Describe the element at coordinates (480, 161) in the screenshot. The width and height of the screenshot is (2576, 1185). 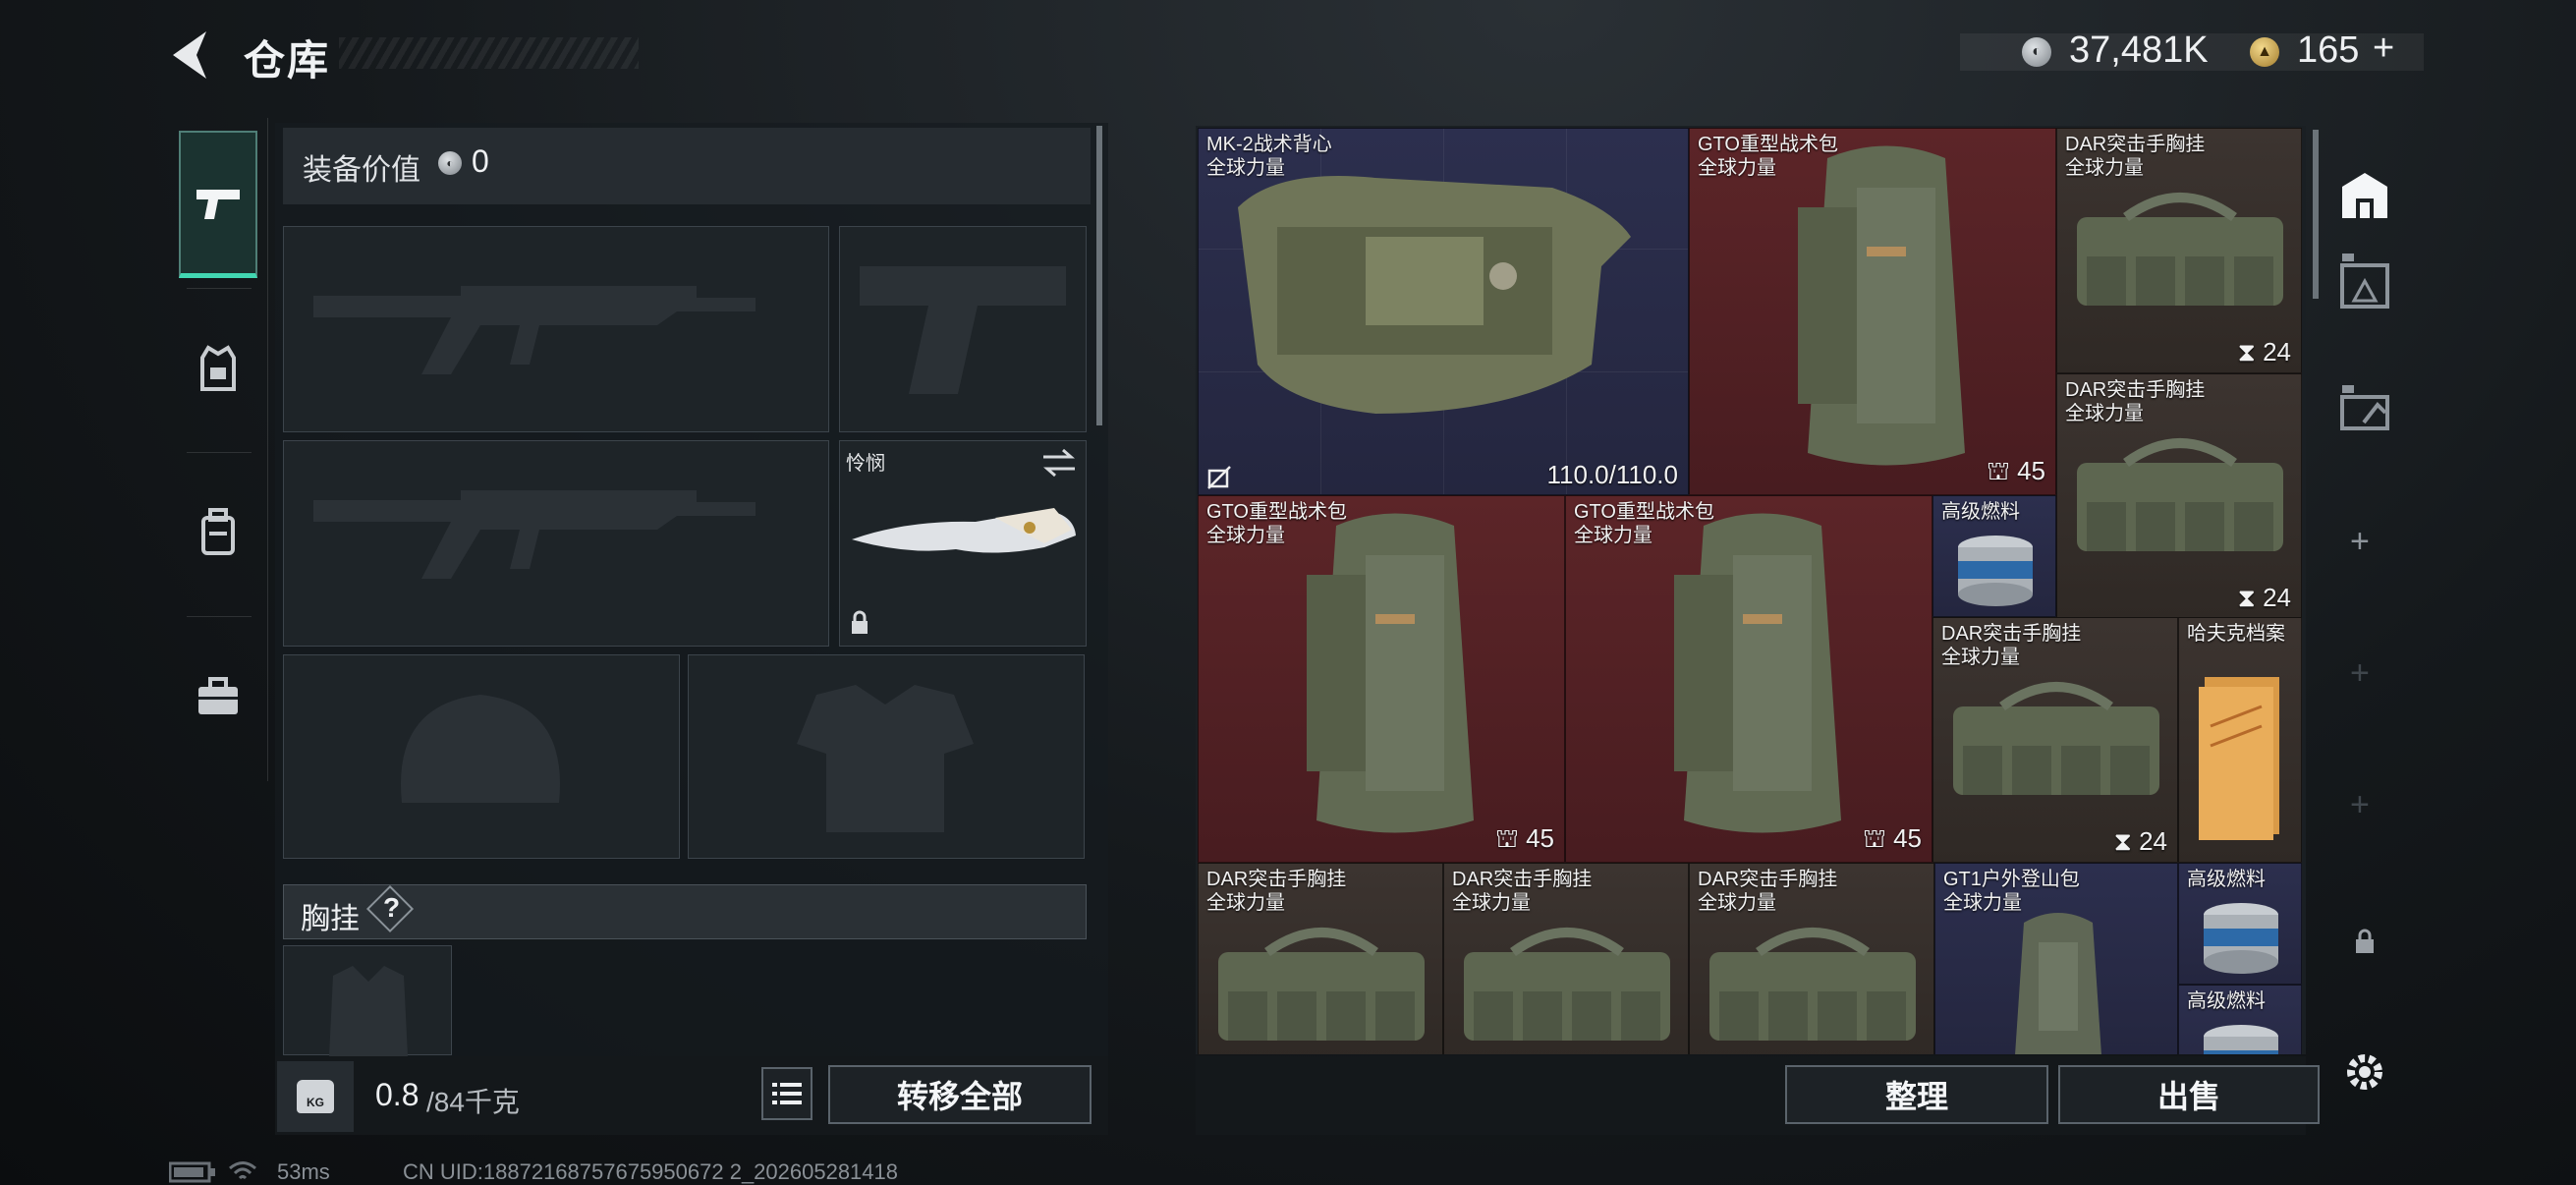
I see `equipment-value: 0` at that location.